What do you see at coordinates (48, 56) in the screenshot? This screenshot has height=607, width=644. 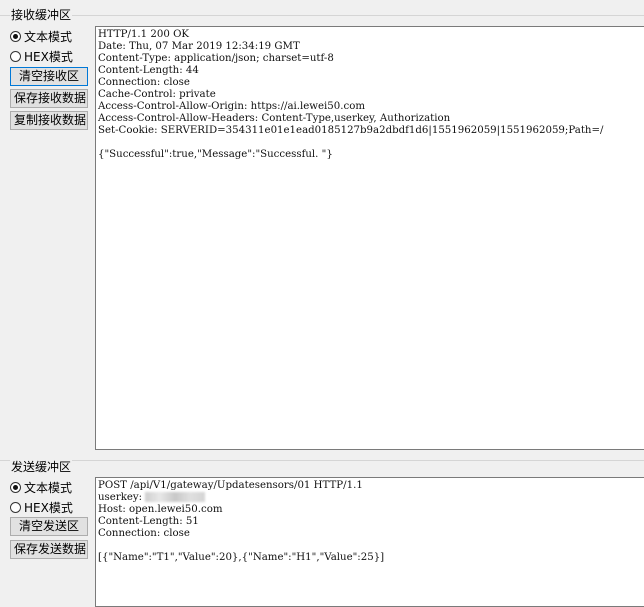 I see `receive-hex-mode-label: HEX模式` at bounding box center [48, 56].